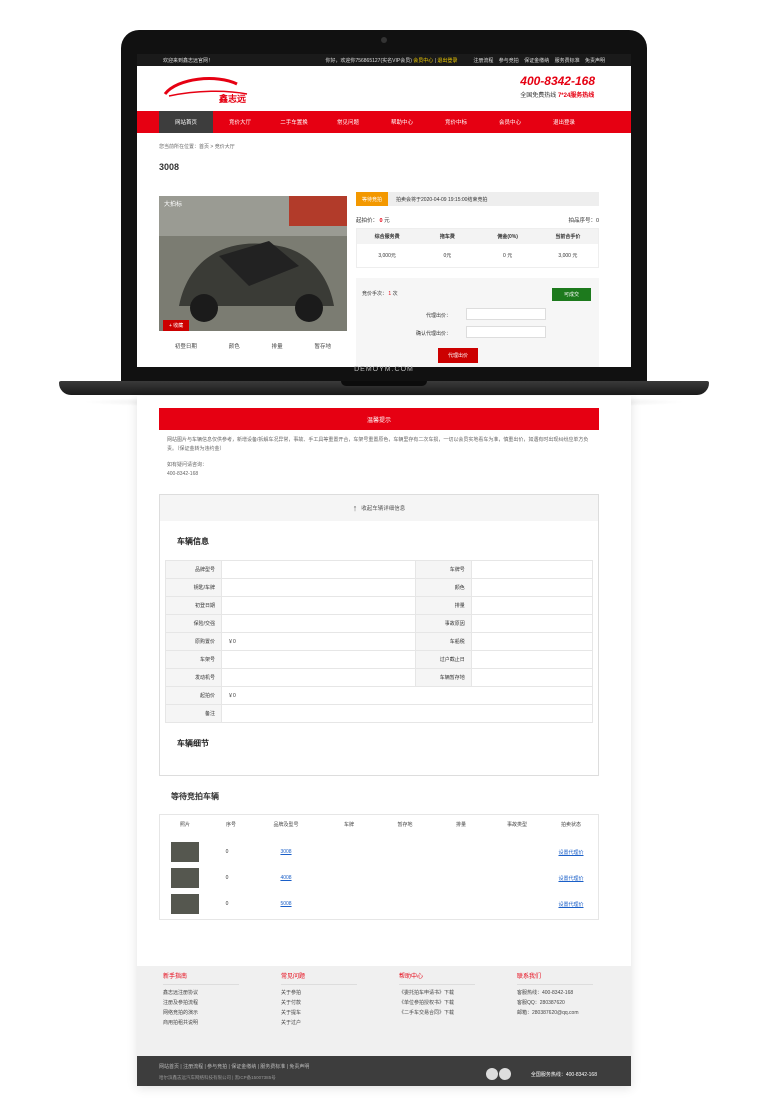  I want to click on fee-header: 拖车费, so click(447, 236).